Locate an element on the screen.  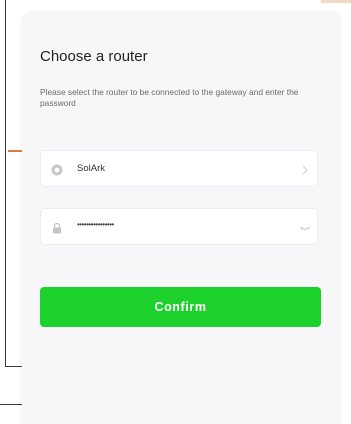
eye-closed-icon is located at coordinates (305, 227).